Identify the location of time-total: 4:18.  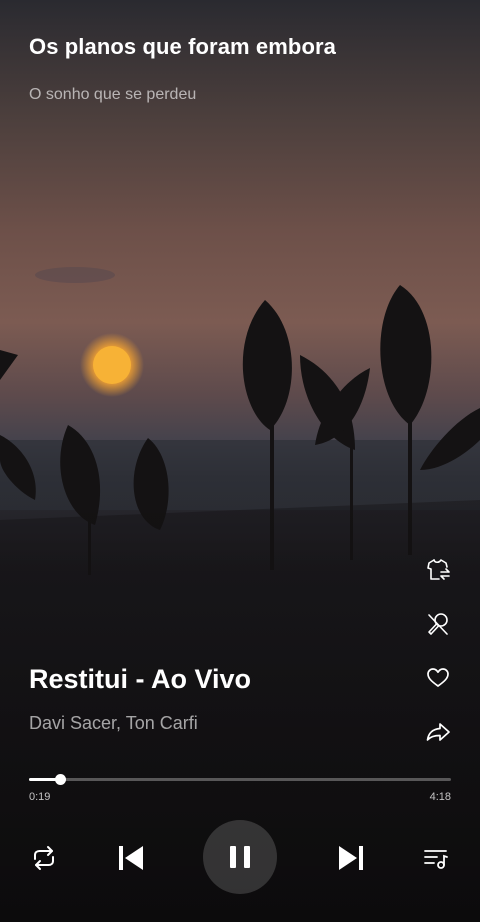
(440, 797).